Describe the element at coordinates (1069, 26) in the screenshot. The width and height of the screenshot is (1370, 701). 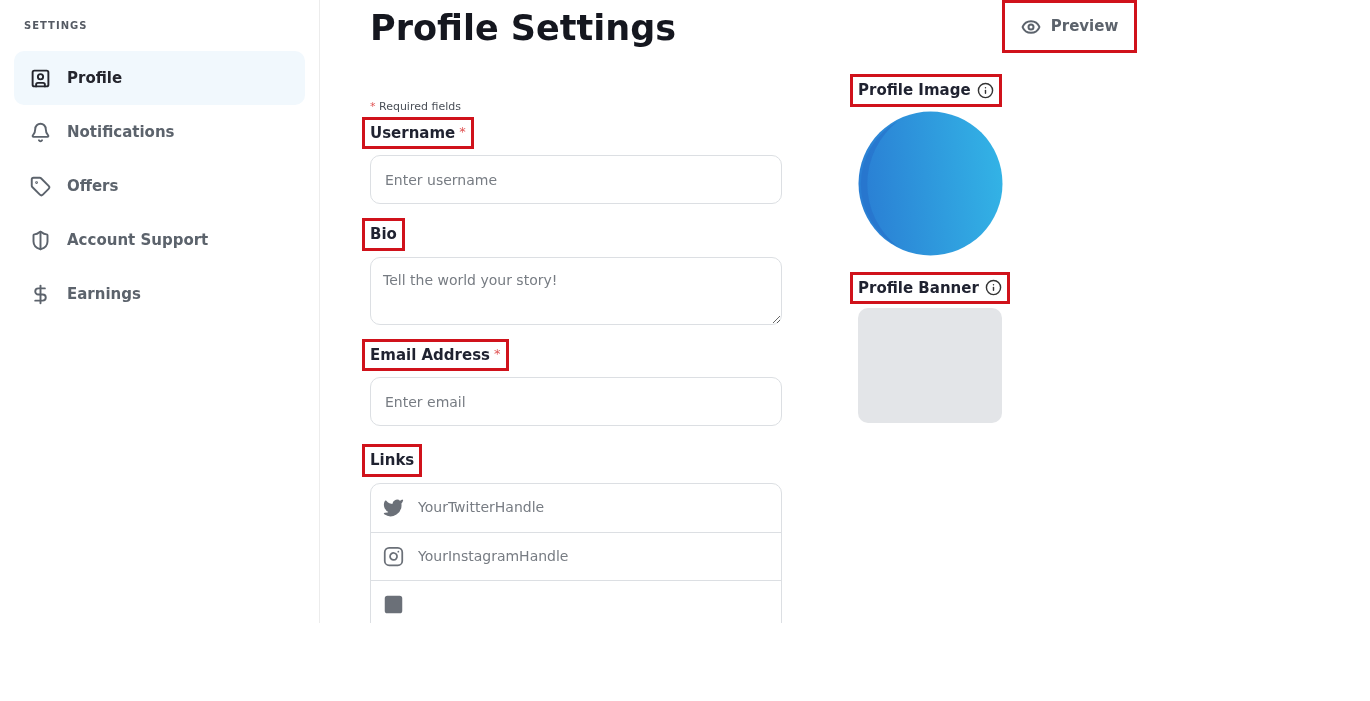
I see `preview-button: Preview` at that location.